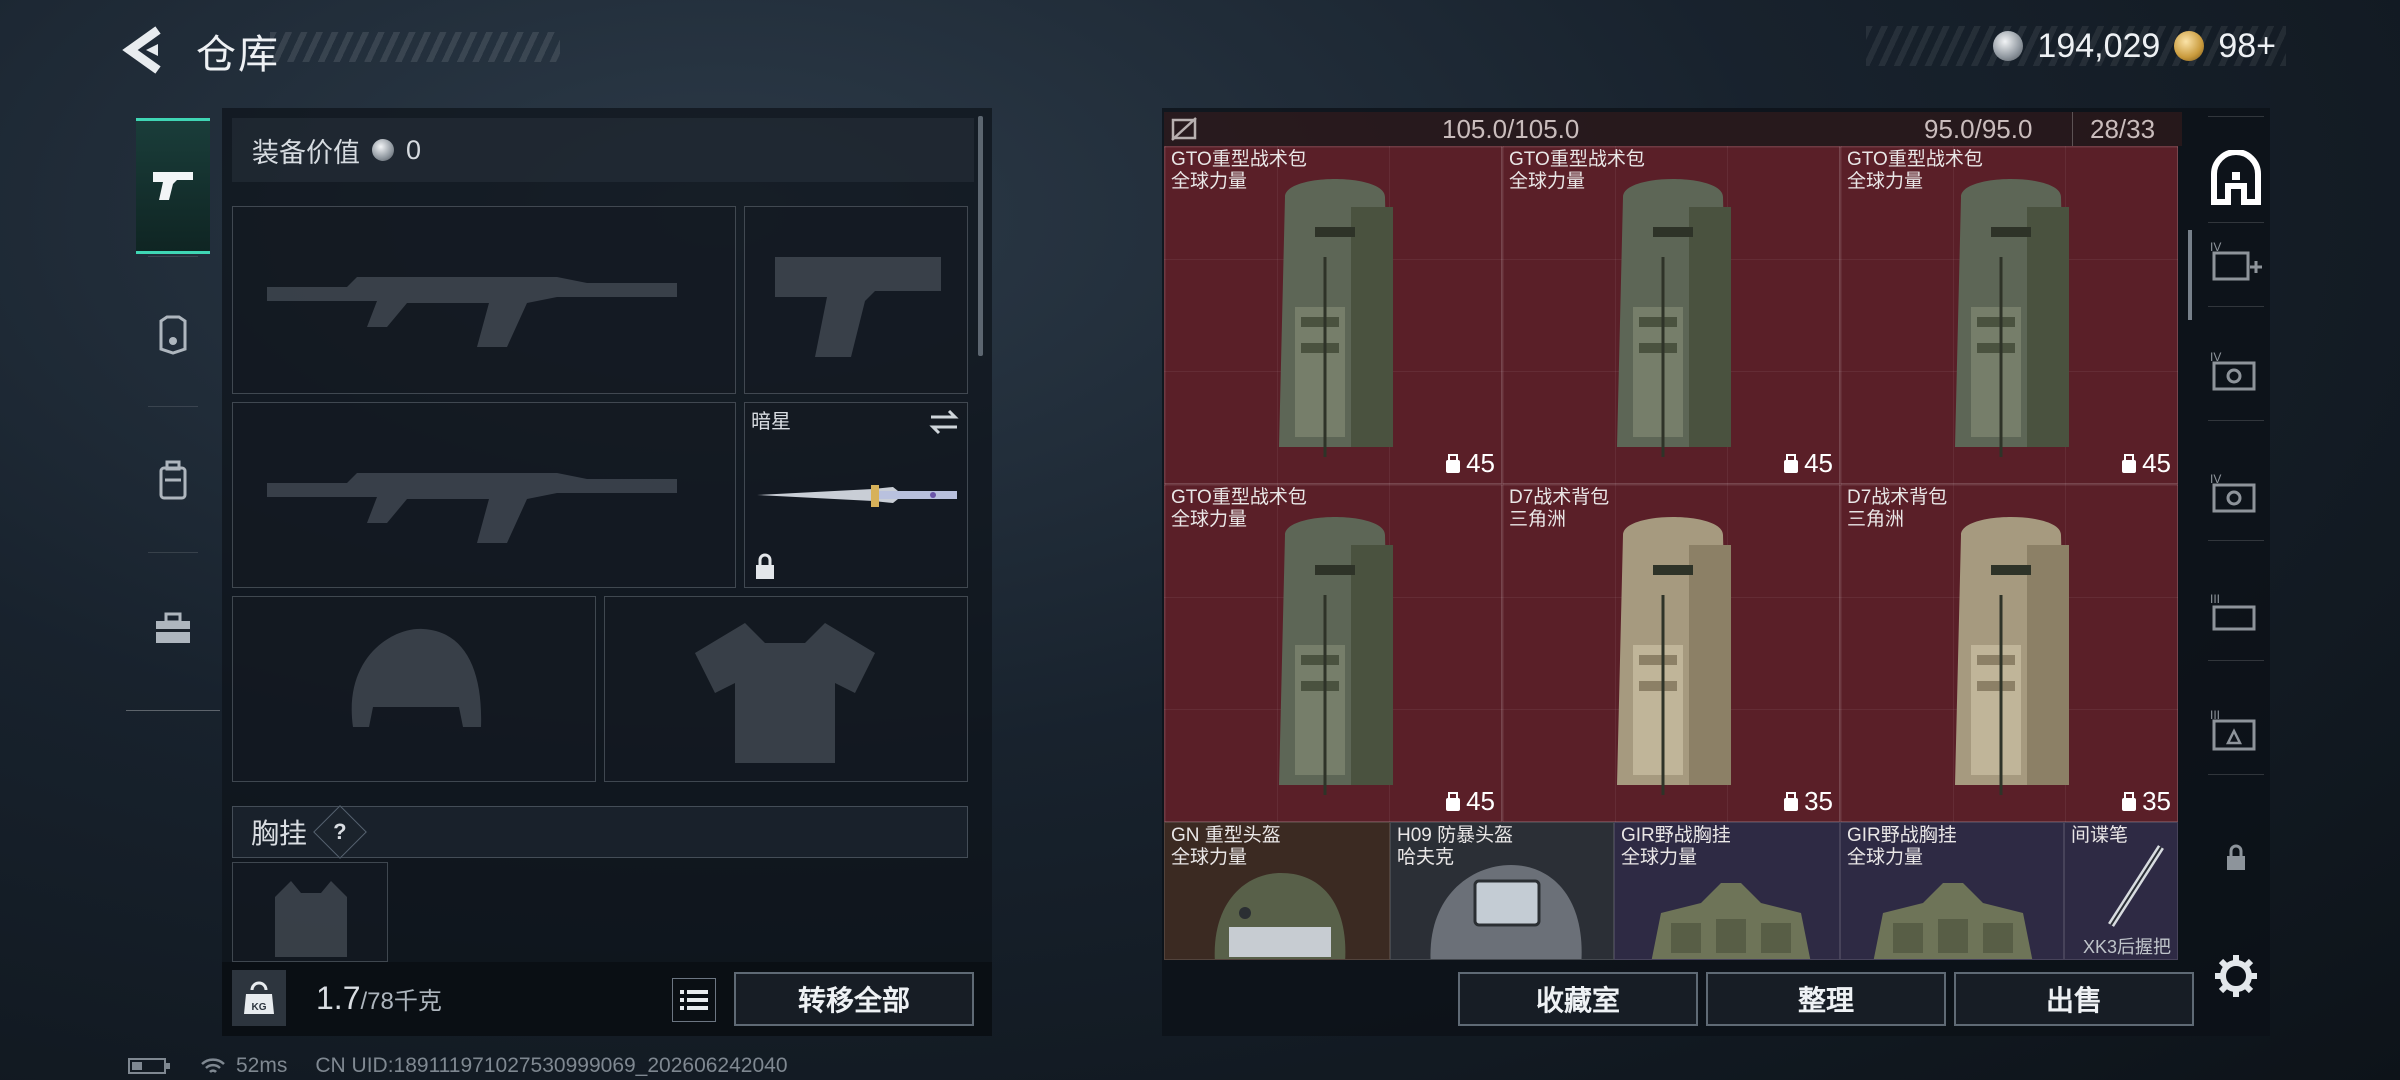 This screenshot has height=1080, width=2400. What do you see at coordinates (2236, 614) in the screenshot?
I see `case-iii-button: III` at bounding box center [2236, 614].